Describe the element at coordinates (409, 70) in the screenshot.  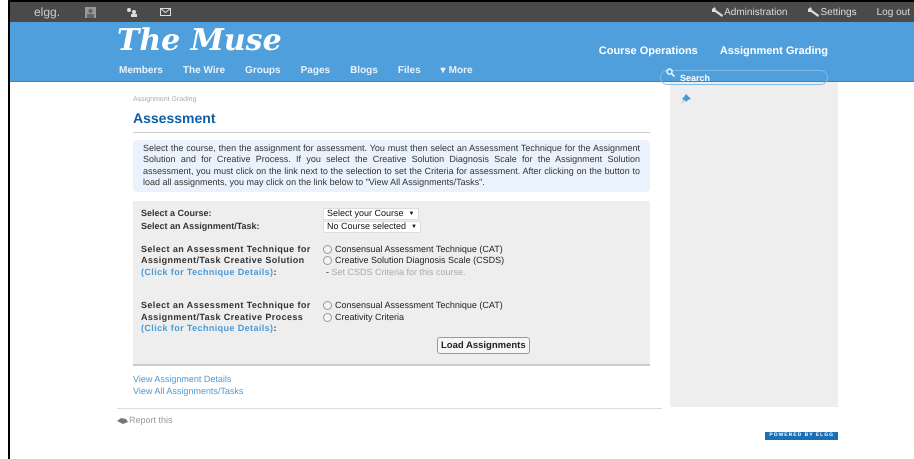
I see `nav-link: Files` at that location.